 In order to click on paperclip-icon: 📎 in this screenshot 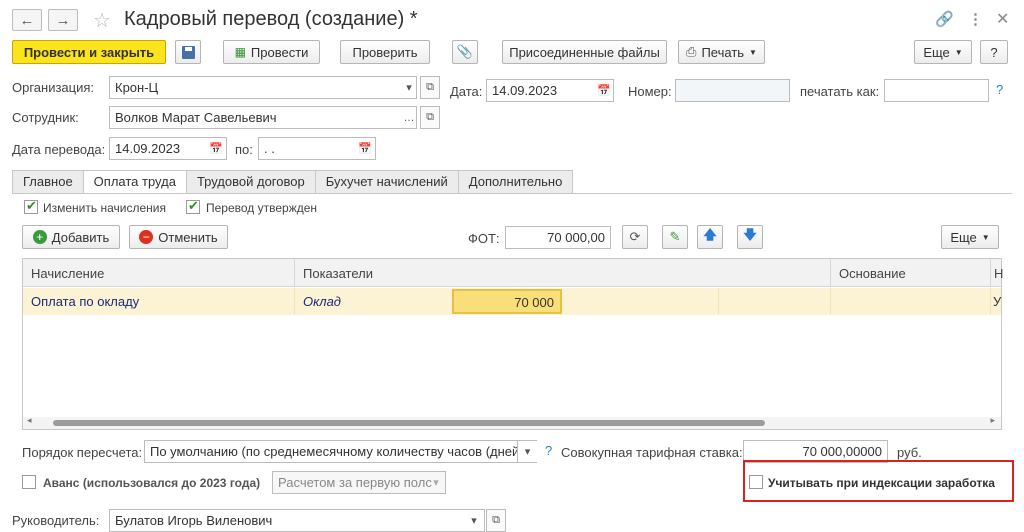, I will do `click(465, 51)`.